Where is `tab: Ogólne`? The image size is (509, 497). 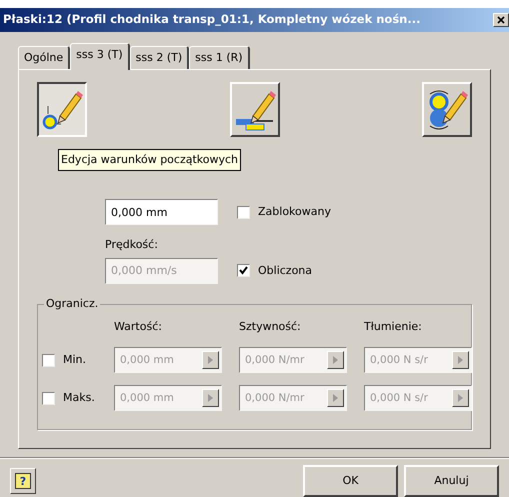 tab: Ogólne is located at coordinates (44, 58).